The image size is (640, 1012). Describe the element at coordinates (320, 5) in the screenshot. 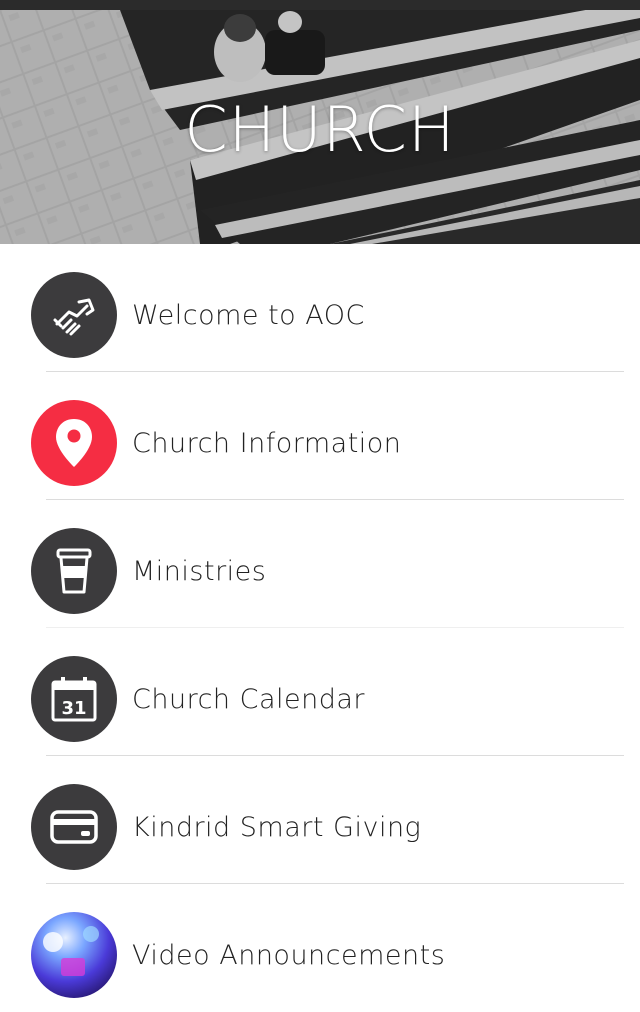

I see `status-bar` at that location.